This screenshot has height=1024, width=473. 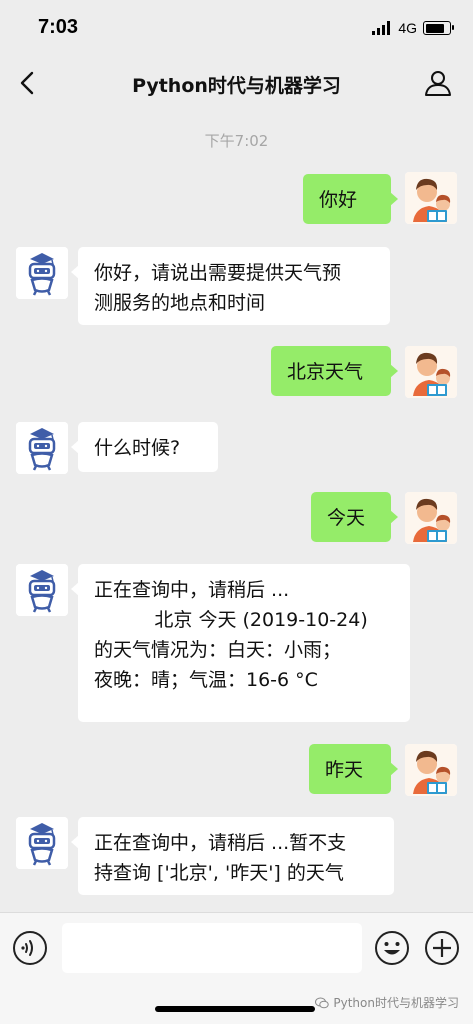 I want to click on battery-icon, so click(x=438, y=28).